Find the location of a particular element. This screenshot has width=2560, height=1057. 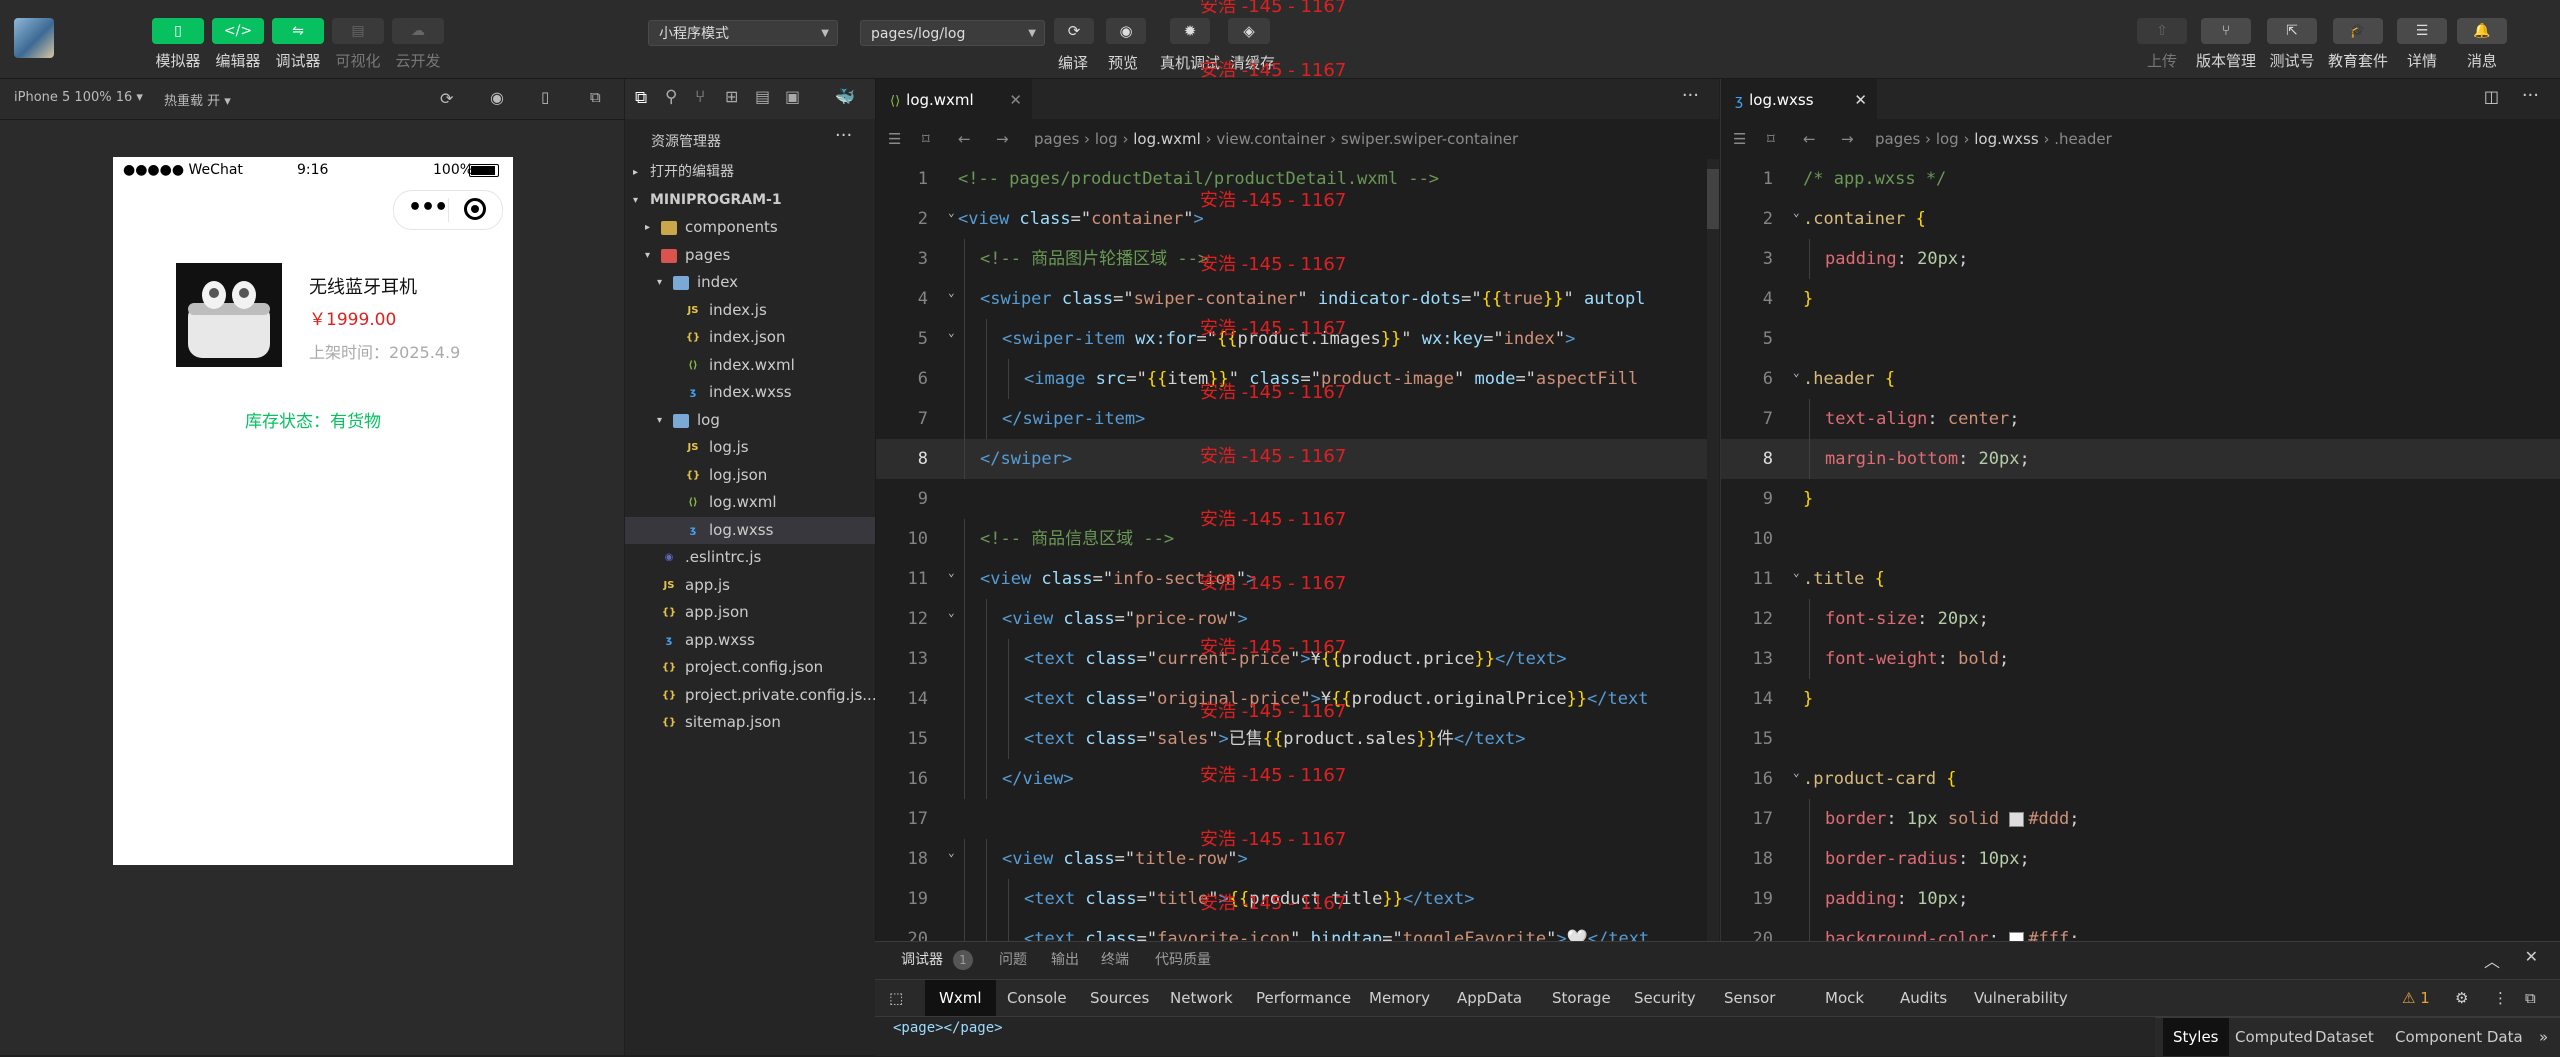

toolbar-button-bug: ✹ is located at coordinates (1190, 31).